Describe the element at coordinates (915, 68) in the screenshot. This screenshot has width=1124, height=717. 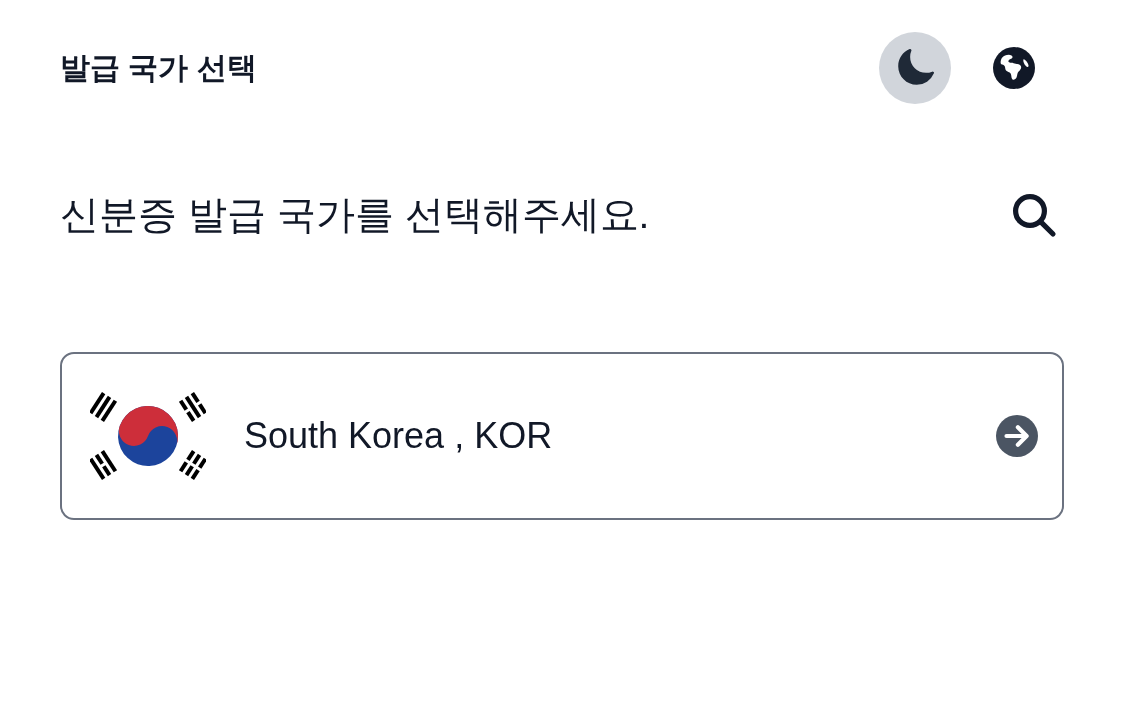
I see `moon-icon` at that location.